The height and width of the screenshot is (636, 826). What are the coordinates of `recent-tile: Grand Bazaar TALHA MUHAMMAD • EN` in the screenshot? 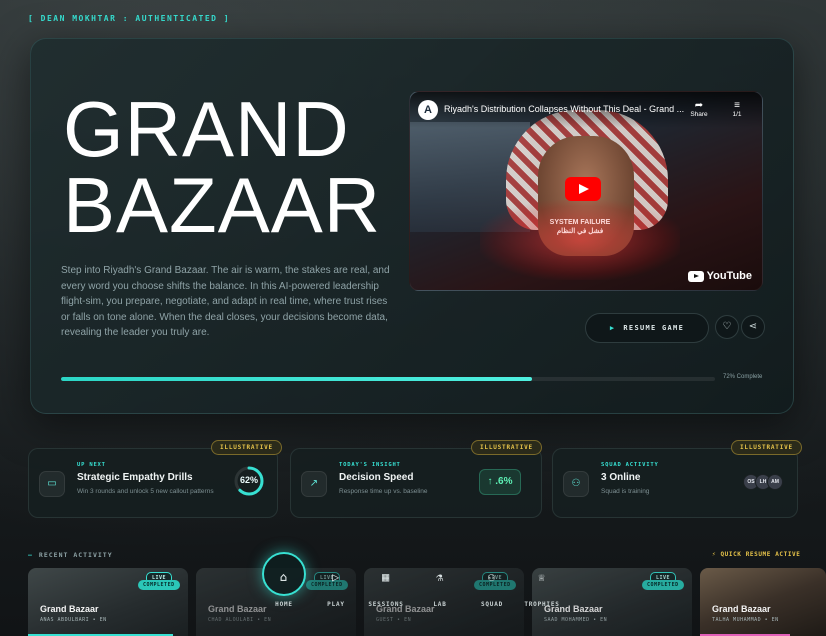 It's located at (763, 602).